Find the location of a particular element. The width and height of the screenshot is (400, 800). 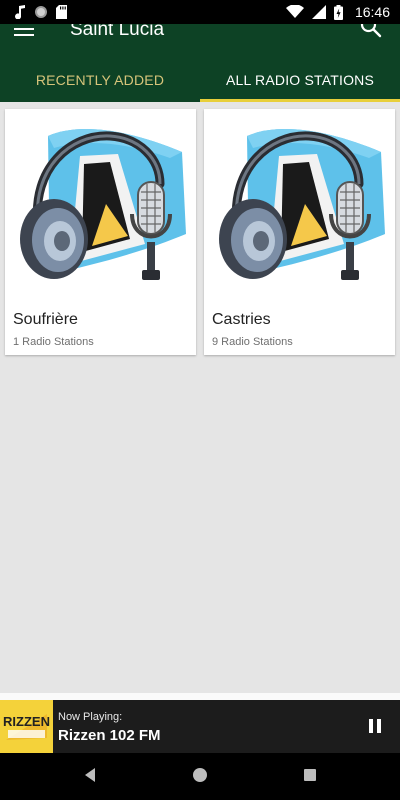

system-nav-bar is located at coordinates (200, 776).